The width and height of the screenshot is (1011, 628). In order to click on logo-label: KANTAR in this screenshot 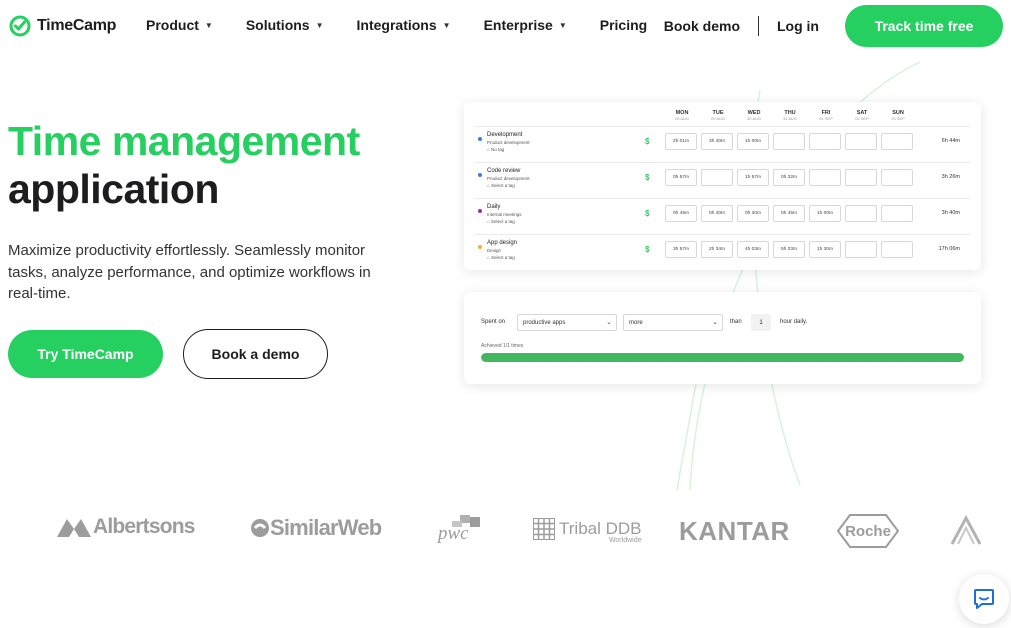, I will do `click(734, 531)`.